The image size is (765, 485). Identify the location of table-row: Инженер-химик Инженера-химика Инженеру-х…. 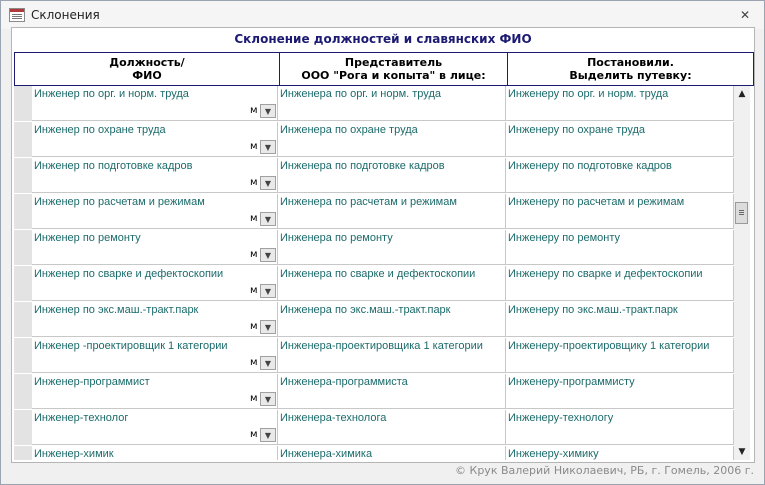
(374, 453).